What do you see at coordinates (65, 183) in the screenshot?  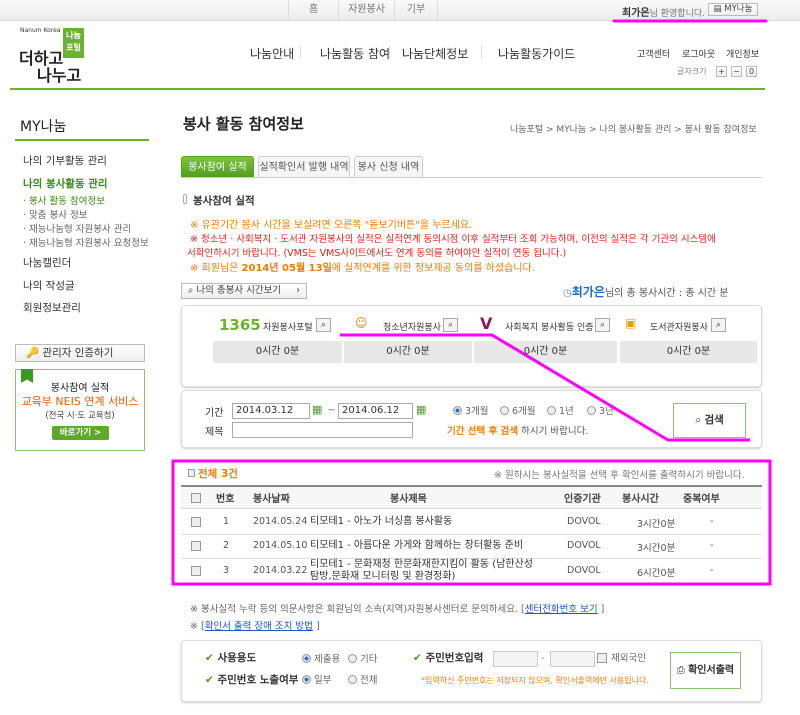 I see `sidebar-item-volunteer: 나의 봉사활동 관리` at bounding box center [65, 183].